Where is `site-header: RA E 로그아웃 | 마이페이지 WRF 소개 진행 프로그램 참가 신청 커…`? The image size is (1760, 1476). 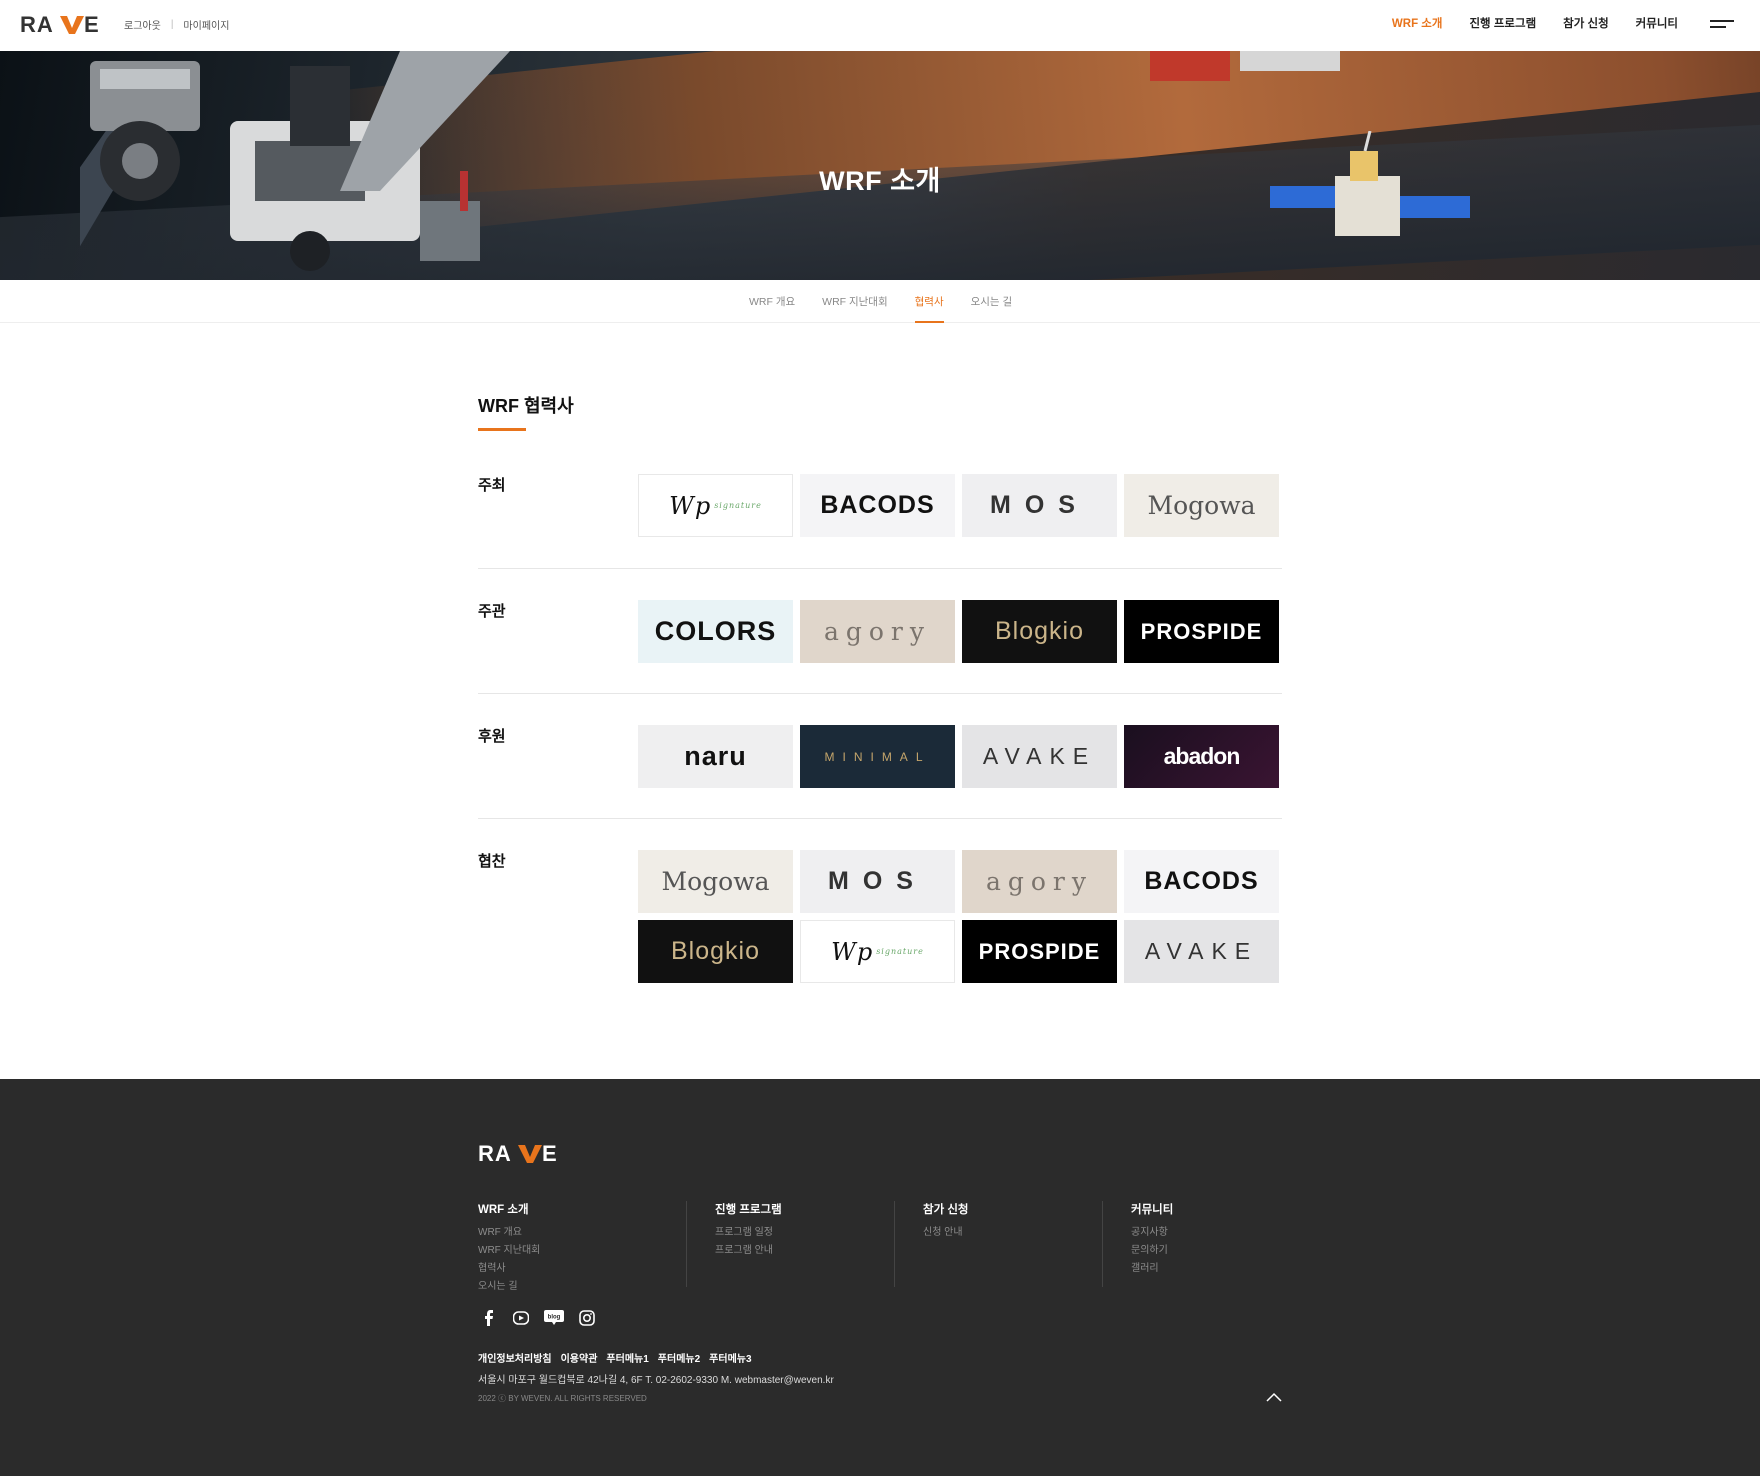 site-header: RA E 로그아웃 | 마이페이지 WRF 소개 진행 프로그램 참가 신청 커… is located at coordinates (880, 25).